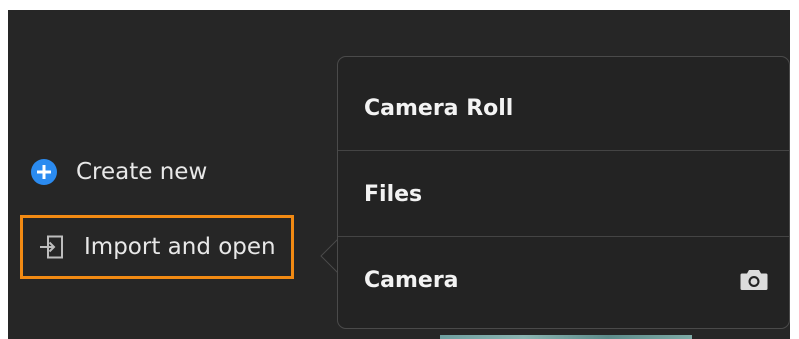 This screenshot has width=799, height=339. I want to click on document-thumbnail, so click(566, 337).